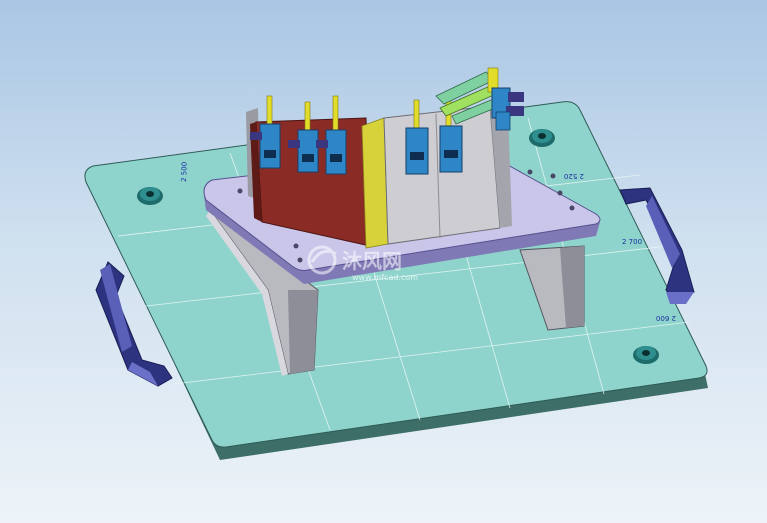 Image resolution: width=767 pixels, height=523 pixels. I want to click on bushing-right-top, so click(542, 138).